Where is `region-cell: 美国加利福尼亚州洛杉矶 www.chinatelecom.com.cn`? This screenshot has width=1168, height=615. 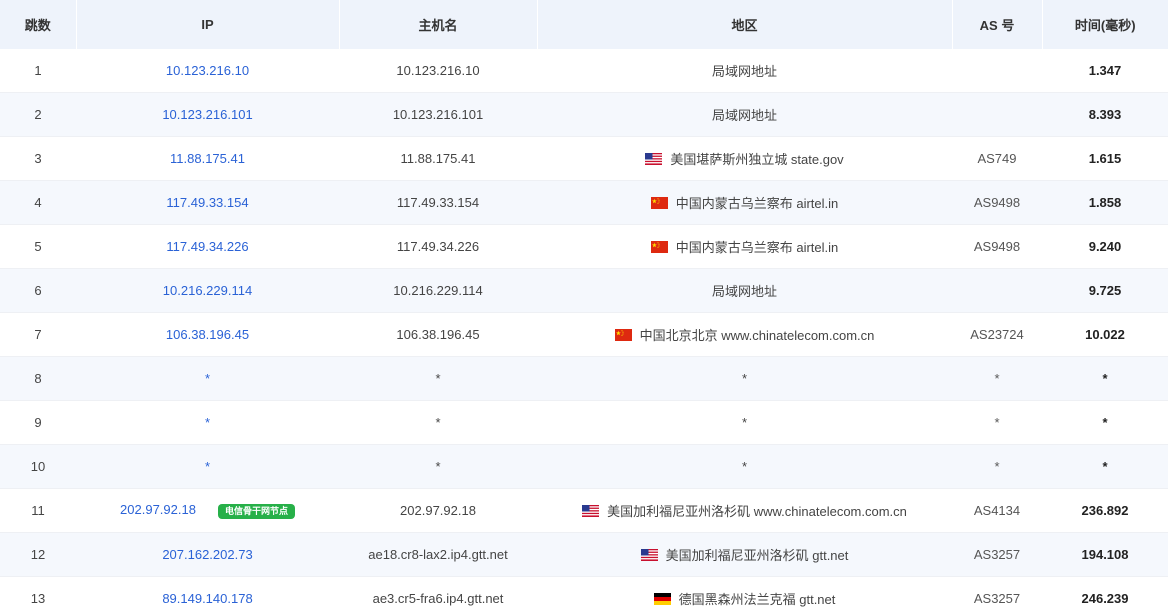 region-cell: 美国加利福尼亚州洛杉矶 www.chinatelecom.com.cn is located at coordinates (744, 510).